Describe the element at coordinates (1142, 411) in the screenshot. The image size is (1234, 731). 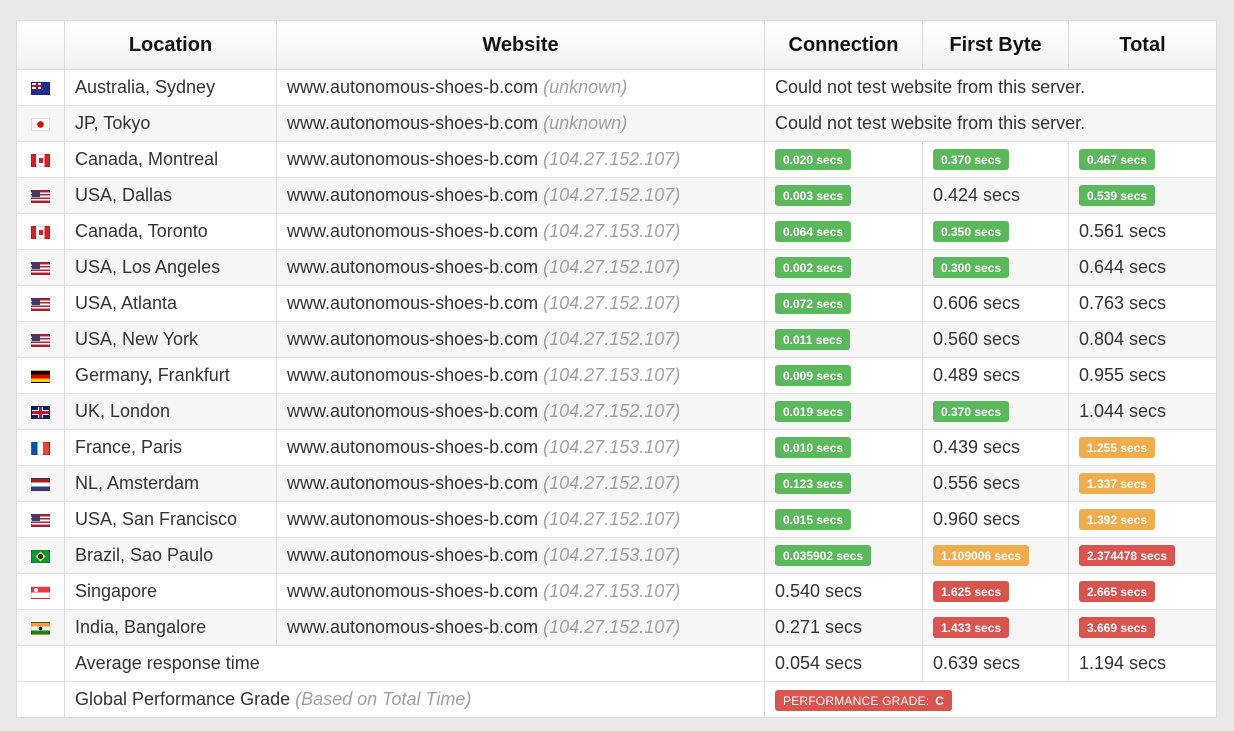
I see `total-time-cell: 1.044 secs` at that location.